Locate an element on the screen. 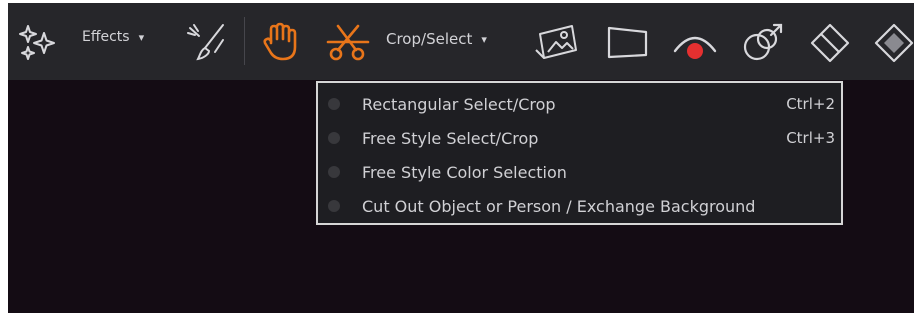 This screenshot has height=316, width=914. clone-stamp-icon is located at coordinates (763, 42).